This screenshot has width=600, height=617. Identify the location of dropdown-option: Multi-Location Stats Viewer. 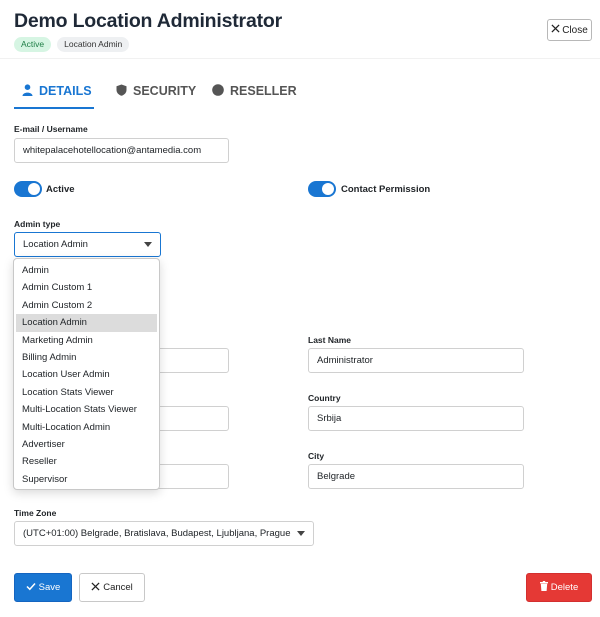
(86, 409).